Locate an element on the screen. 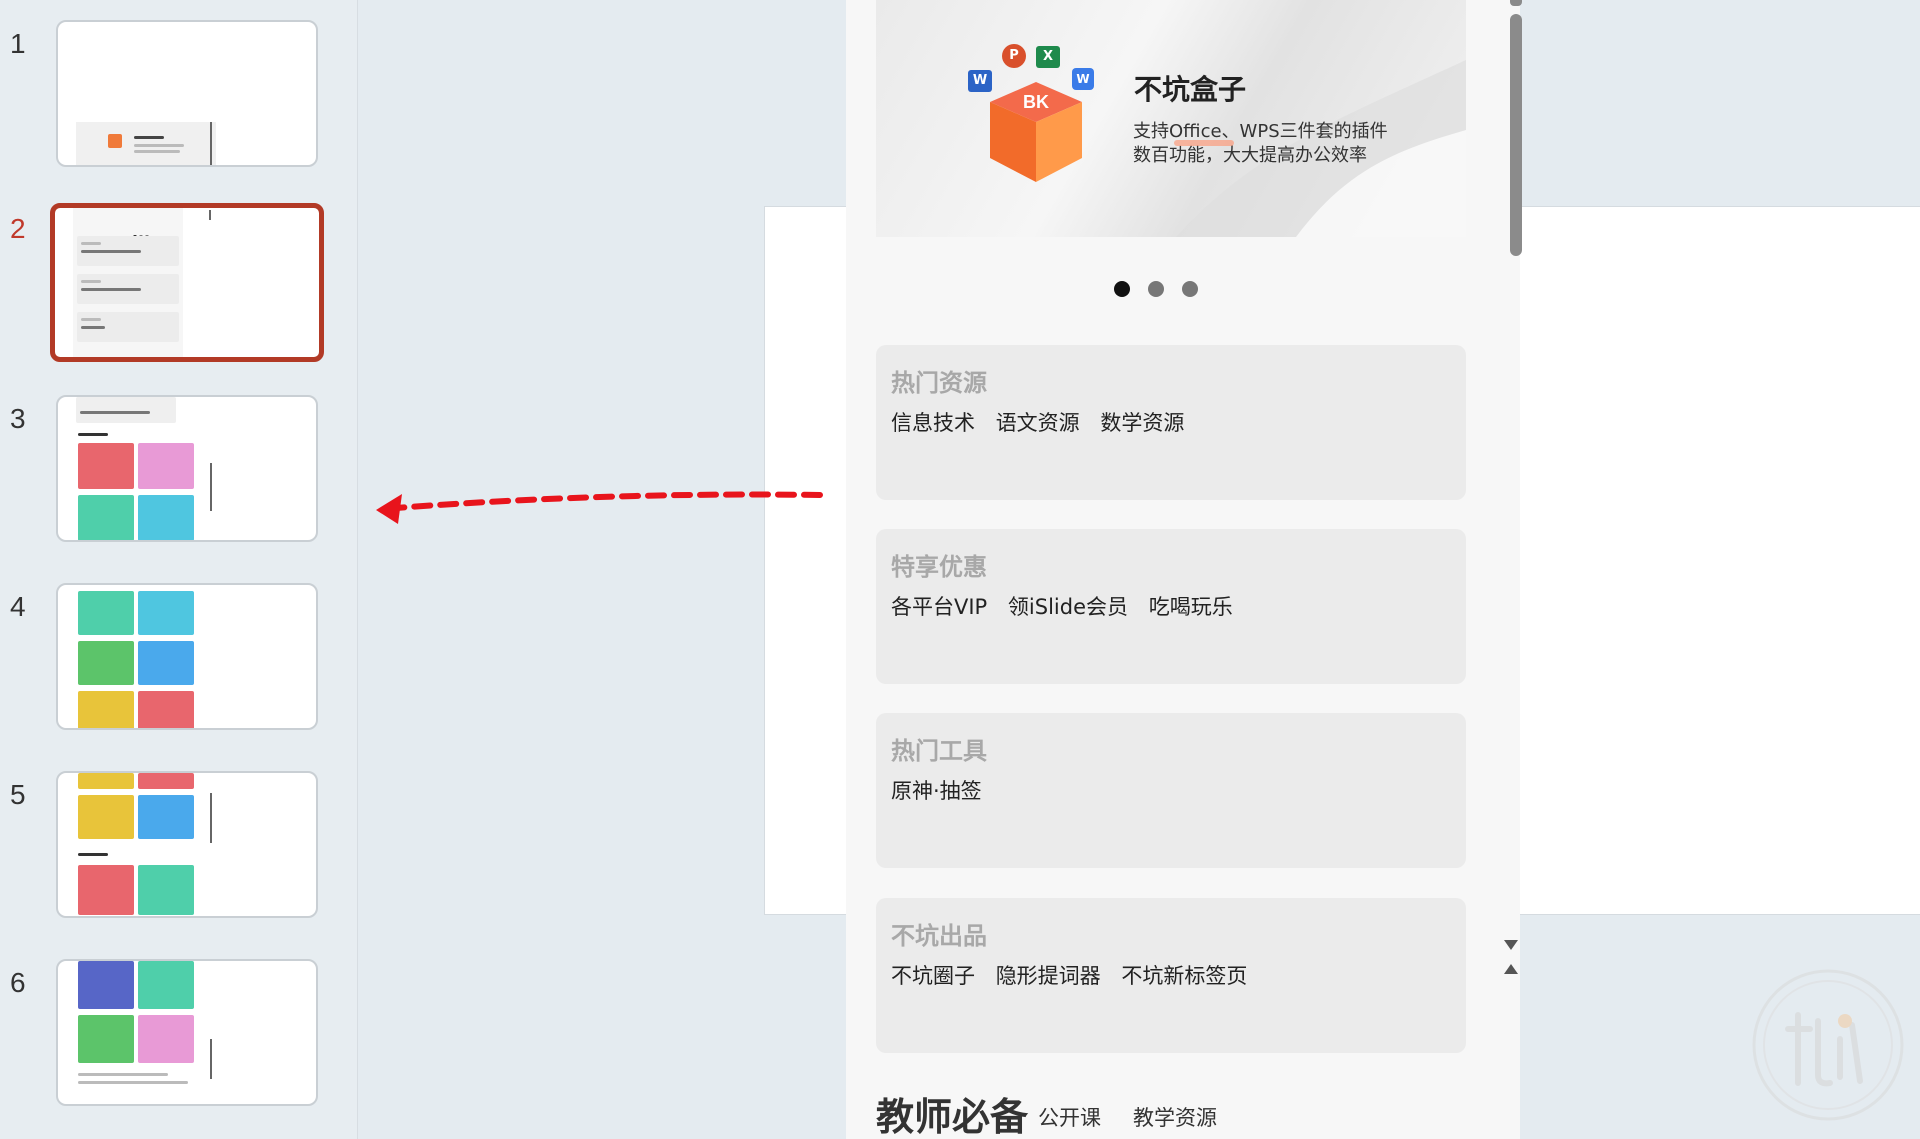  link-item: 语文资源 is located at coordinates (1038, 423).